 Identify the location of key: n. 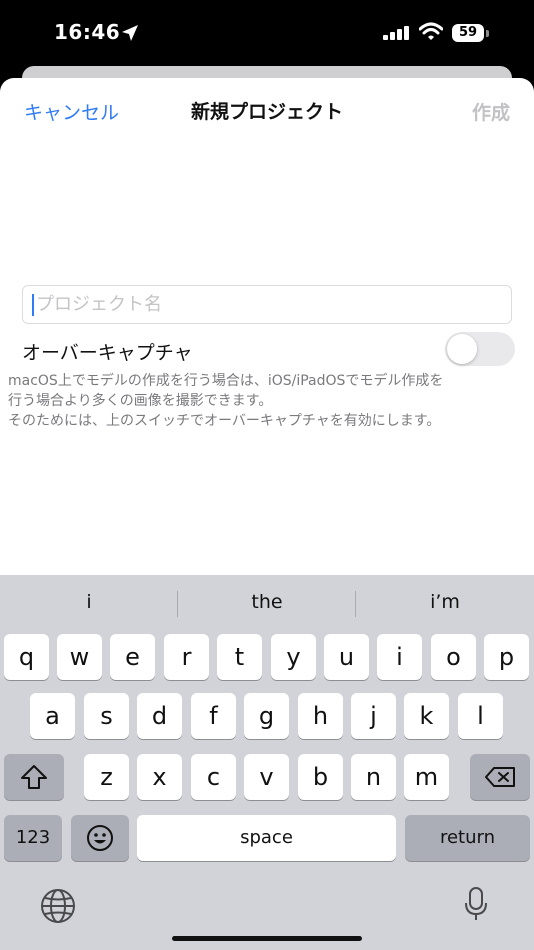
(373, 777).